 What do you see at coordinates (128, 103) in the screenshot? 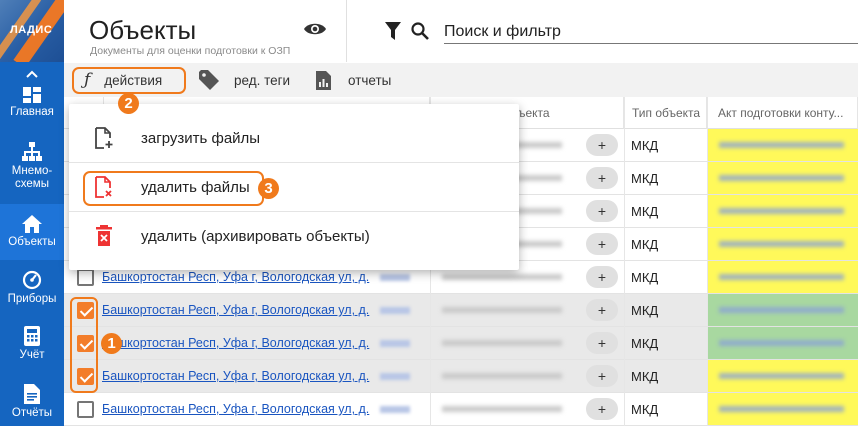
I see `step-badge-2: 2` at bounding box center [128, 103].